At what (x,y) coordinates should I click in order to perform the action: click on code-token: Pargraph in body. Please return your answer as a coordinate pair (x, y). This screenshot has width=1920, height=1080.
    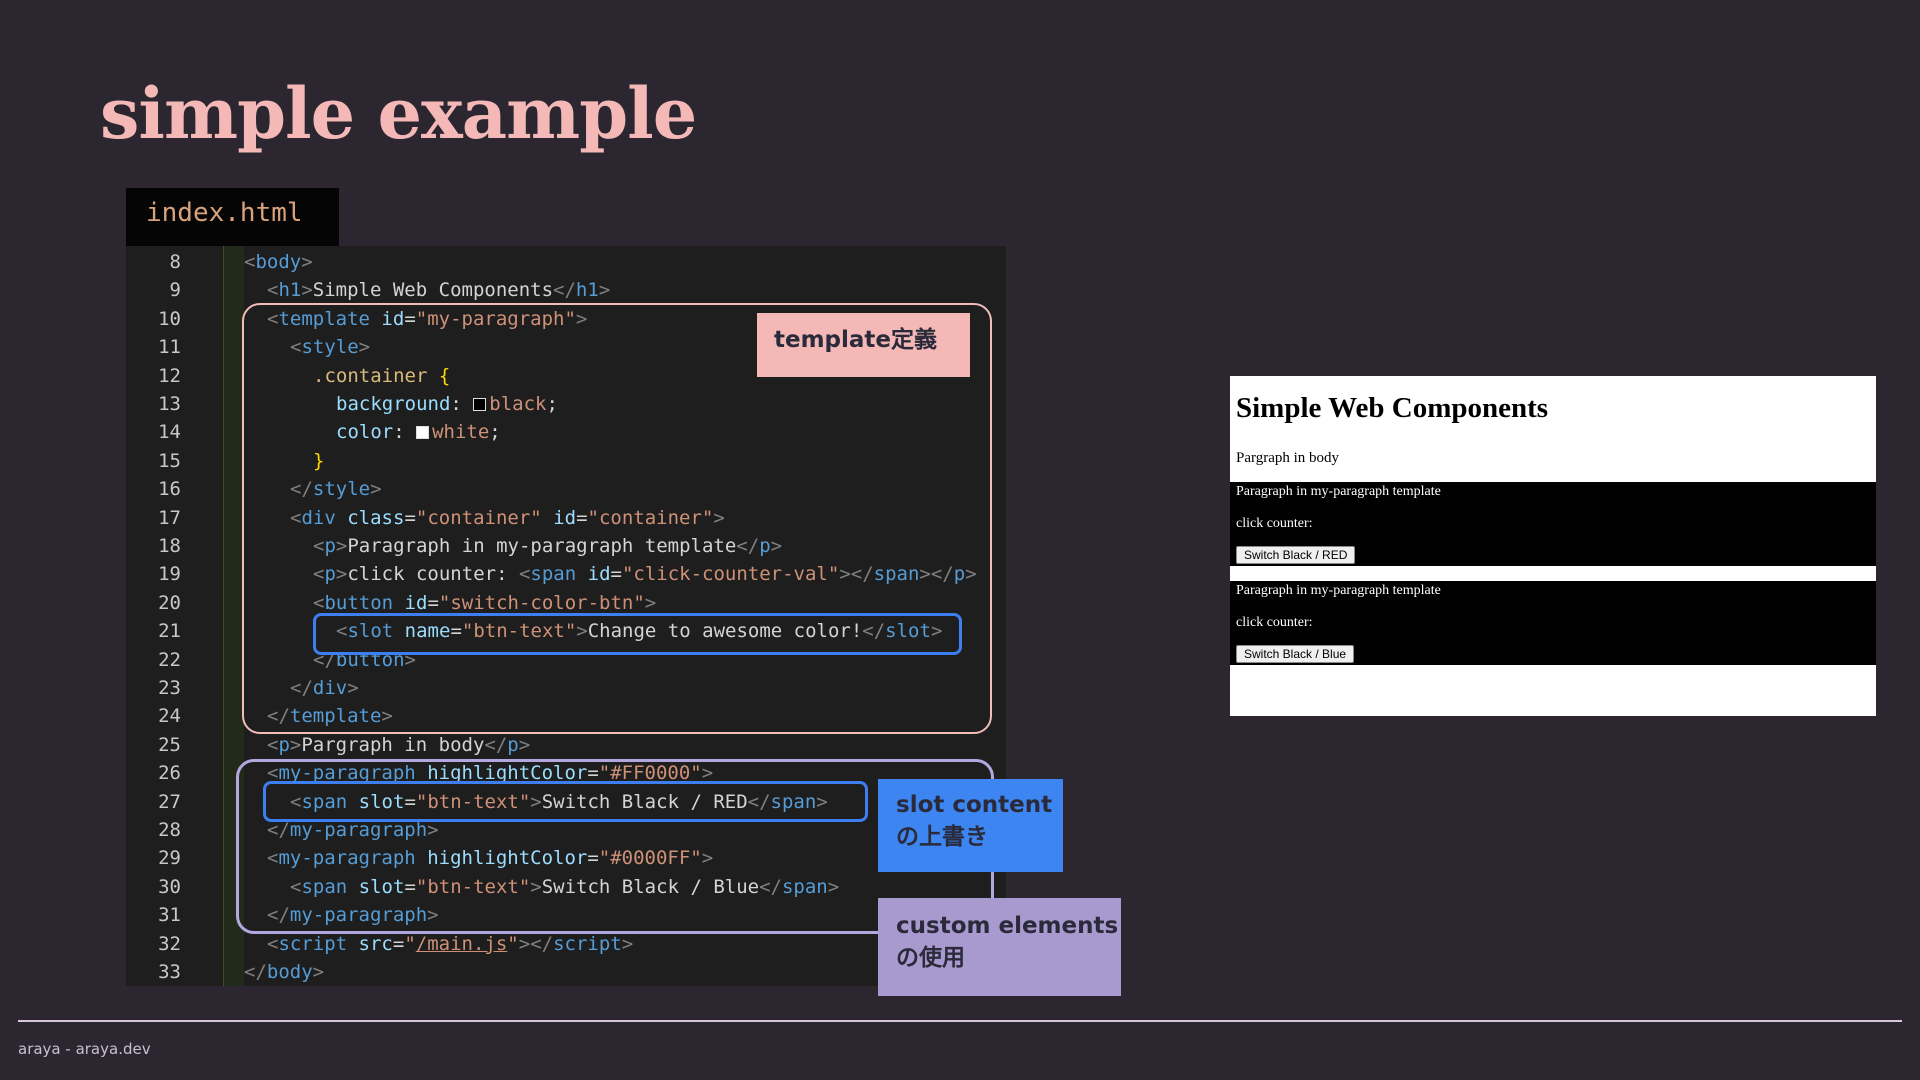
    Looking at the image, I should click on (393, 744).